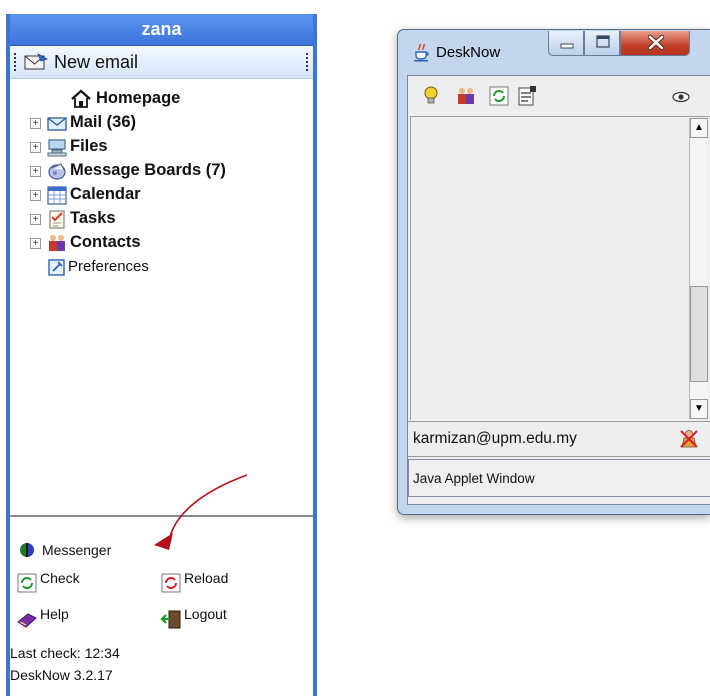 Image resolution: width=710 pixels, height=696 pixels. What do you see at coordinates (466, 96) in the screenshot?
I see `contacts-icon` at bounding box center [466, 96].